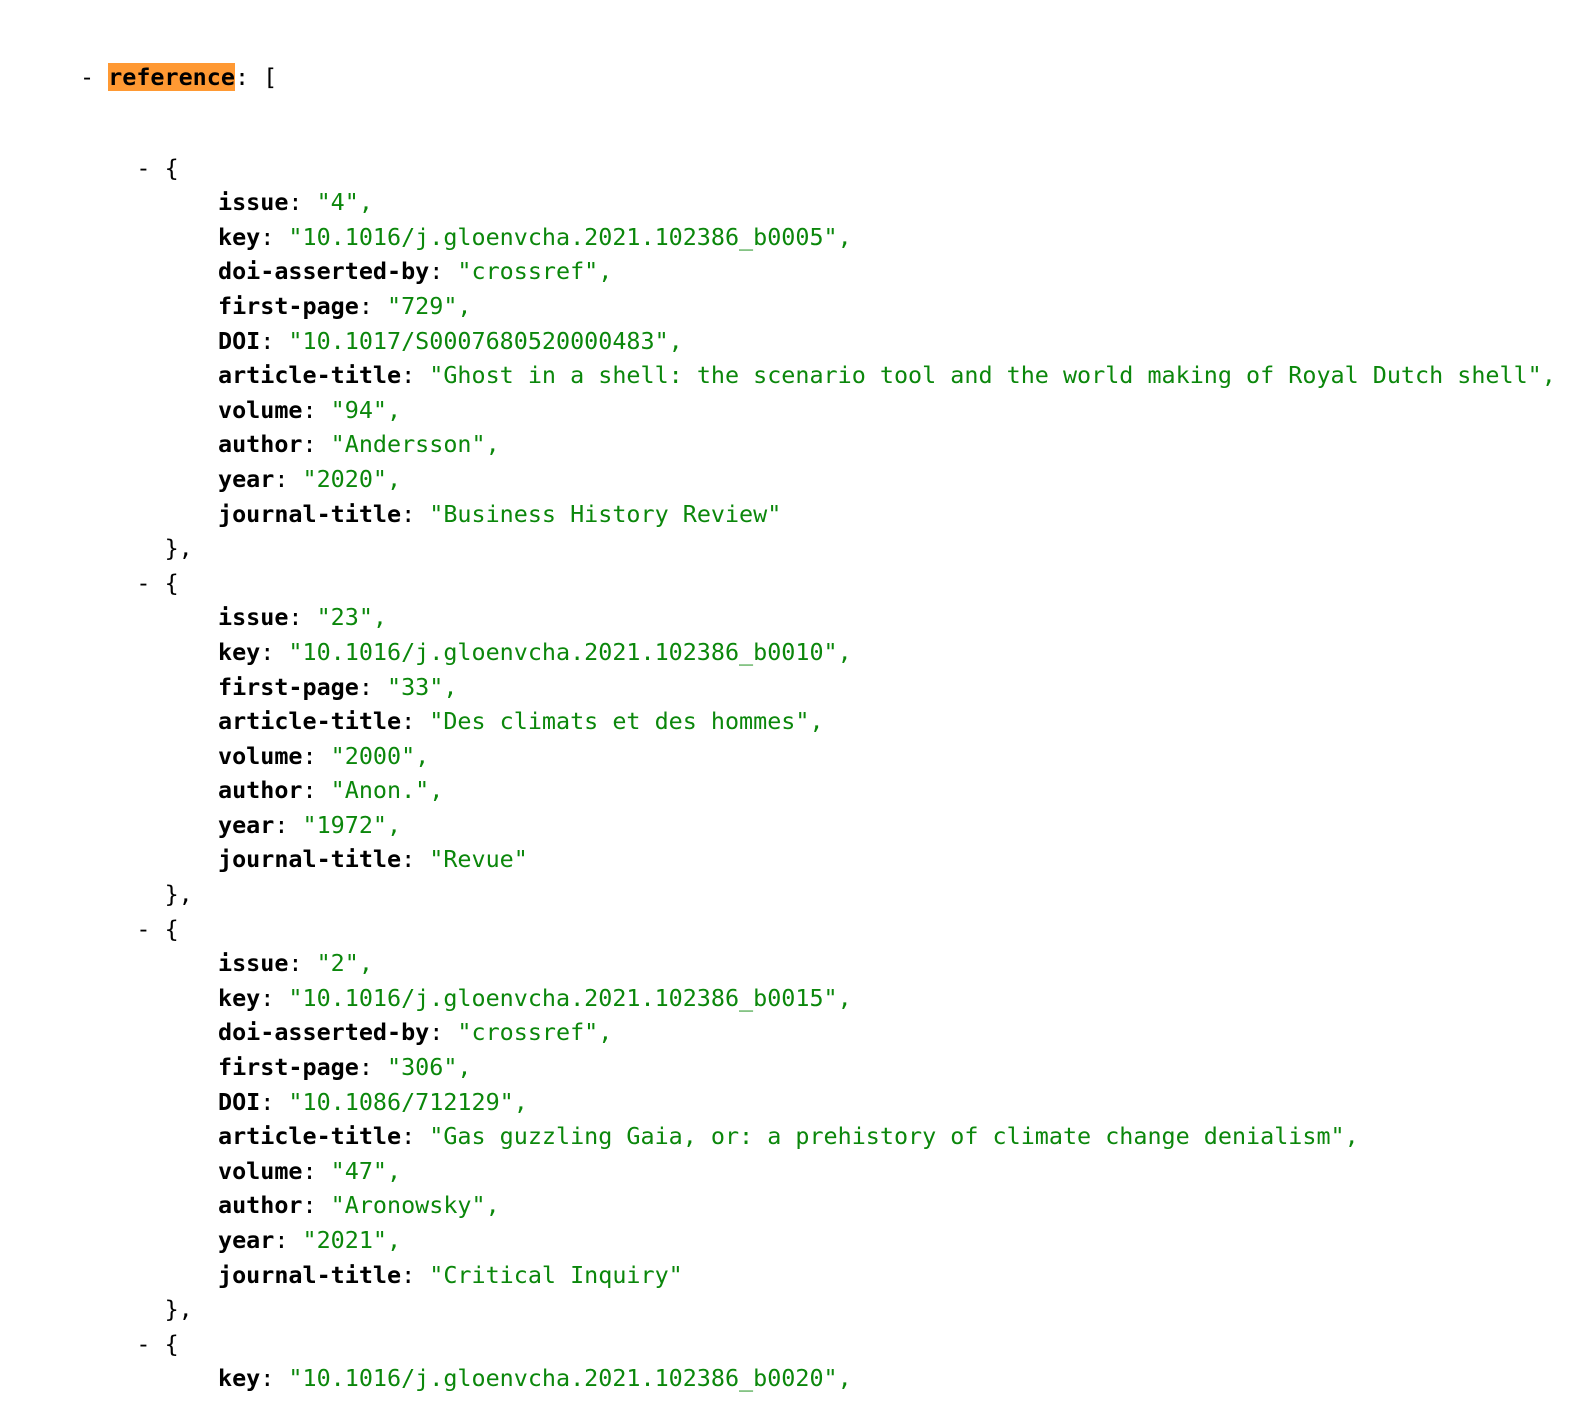 This screenshot has height=1424, width=1571. I want to click on field-row: volume: "94",, so click(818, 410).